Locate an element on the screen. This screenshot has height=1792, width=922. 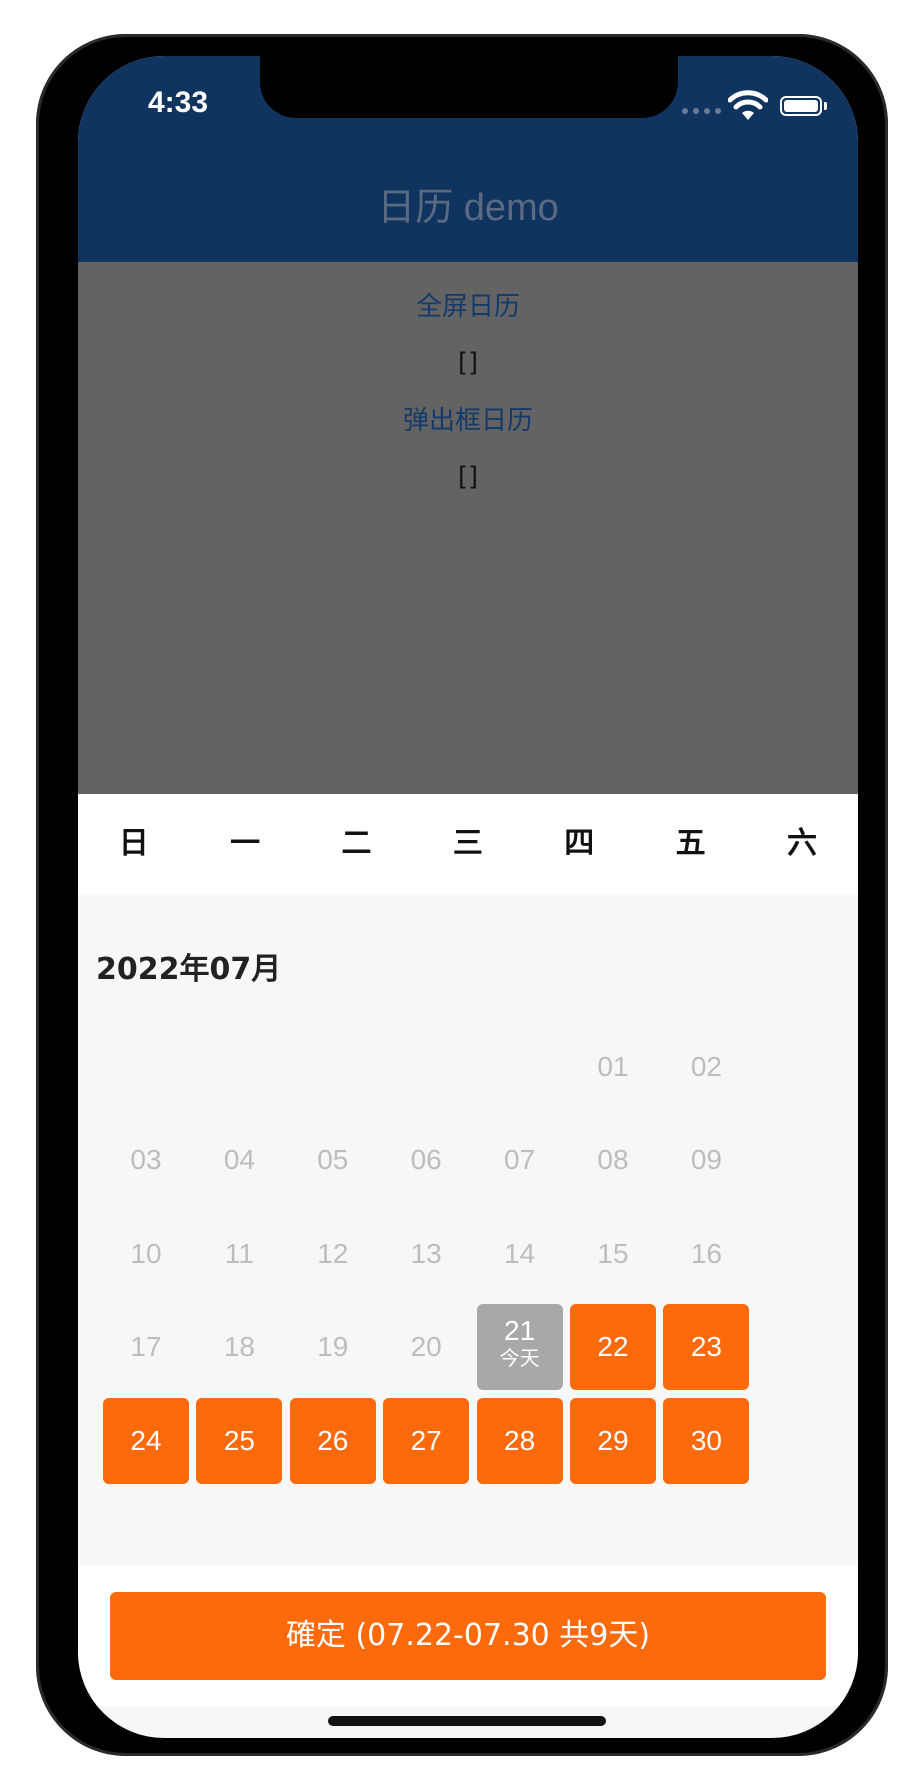
day-number: 04 is located at coordinates (239, 1160).